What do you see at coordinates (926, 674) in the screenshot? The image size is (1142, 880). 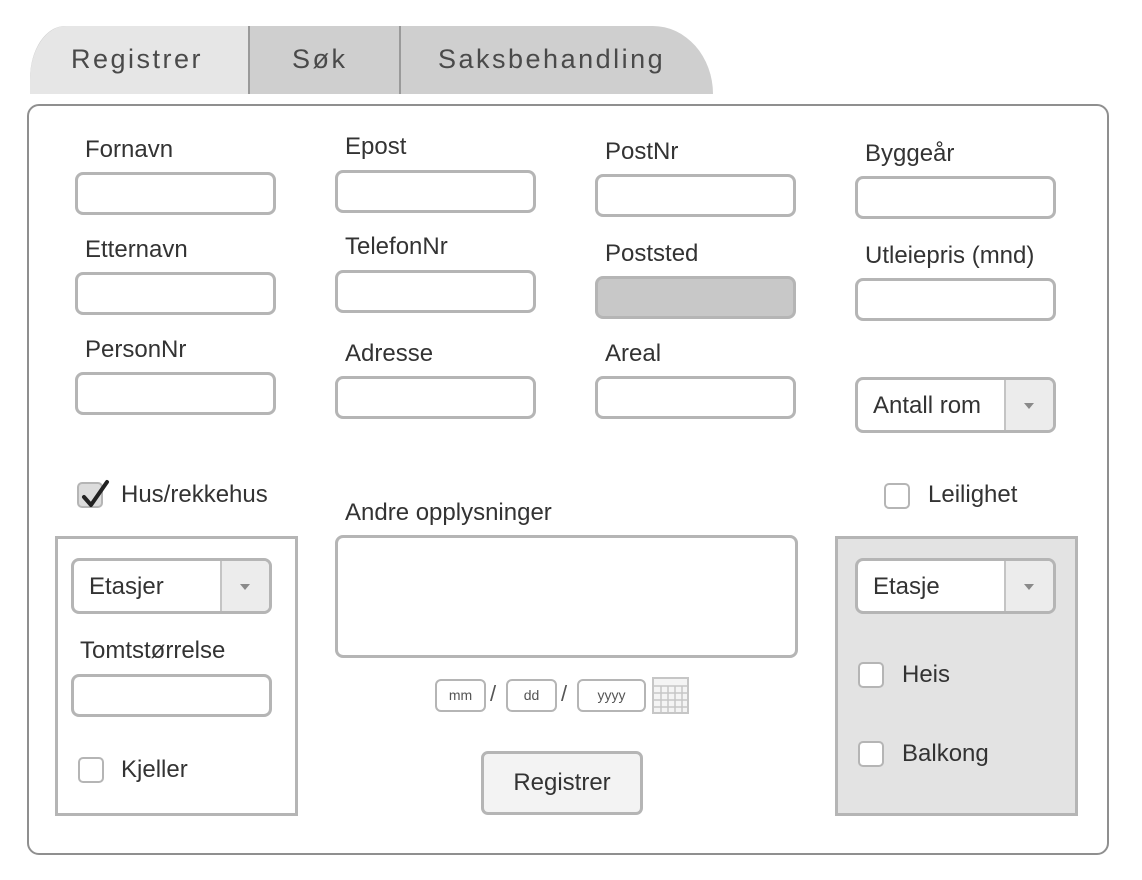 I see `heis-label: Heis` at bounding box center [926, 674].